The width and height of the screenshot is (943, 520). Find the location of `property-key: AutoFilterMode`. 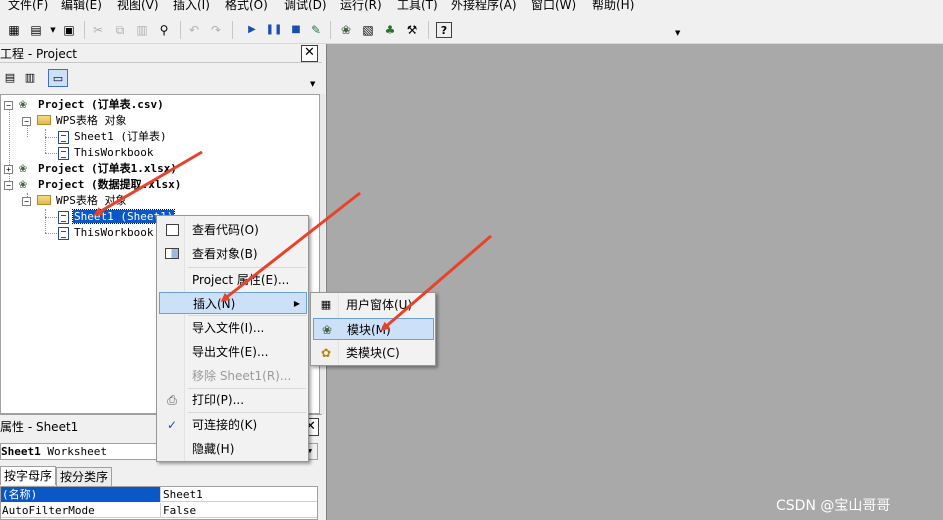

property-key: AutoFilterMode is located at coordinates (81, 510).